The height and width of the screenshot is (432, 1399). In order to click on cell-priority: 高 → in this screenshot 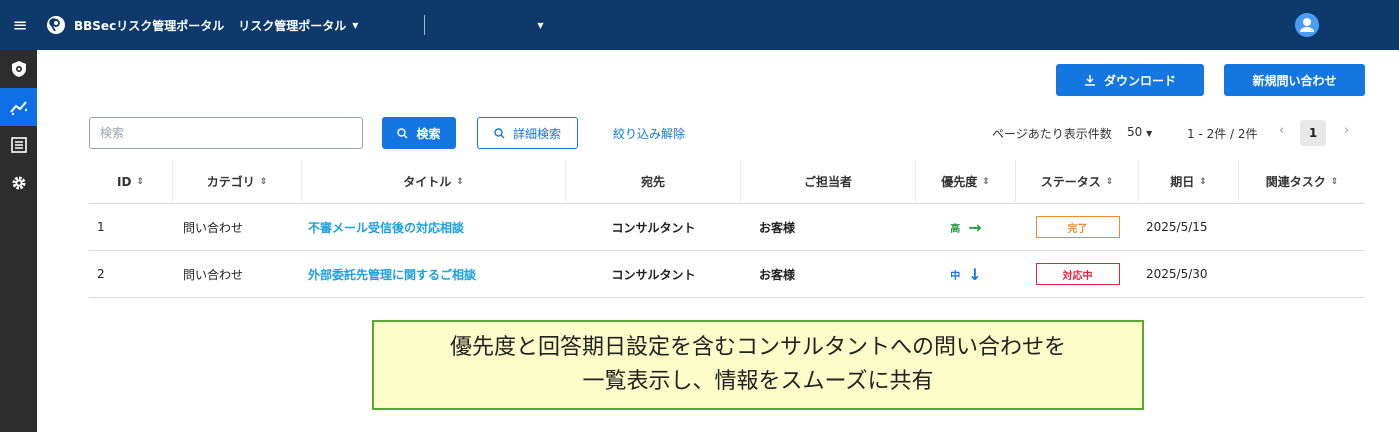, I will do `click(966, 227)`.